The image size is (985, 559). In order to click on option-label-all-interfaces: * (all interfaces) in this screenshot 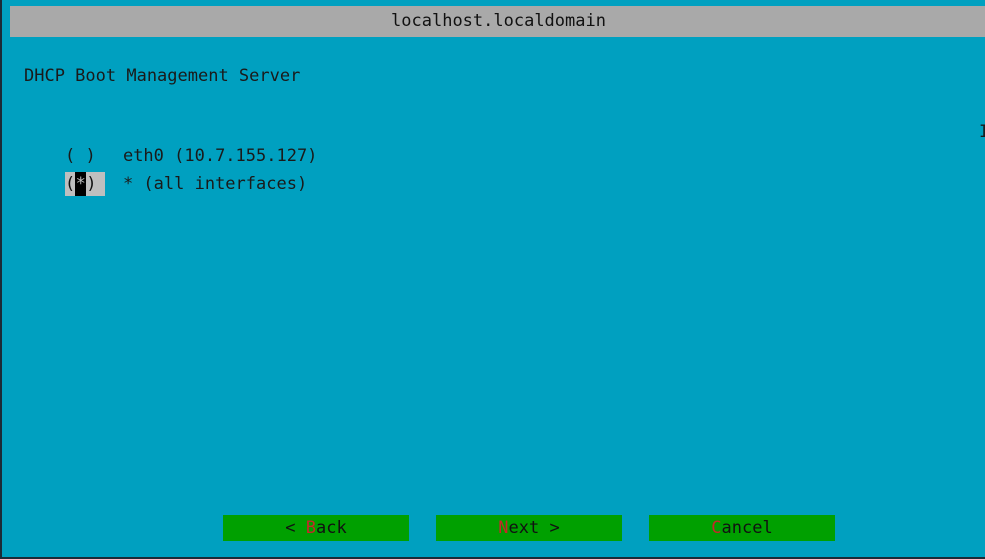, I will do `click(215, 184)`.